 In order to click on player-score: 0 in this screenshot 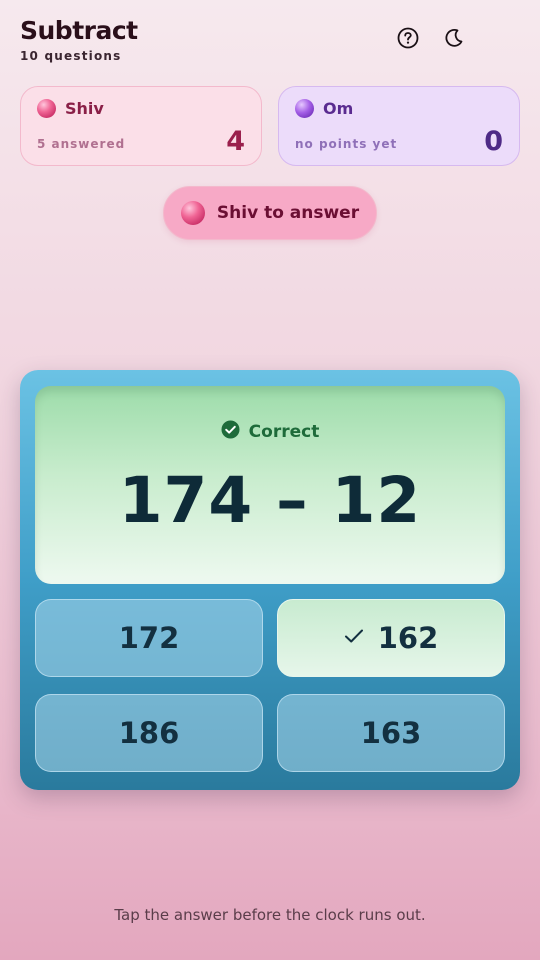, I will do `click(493, 141)`.